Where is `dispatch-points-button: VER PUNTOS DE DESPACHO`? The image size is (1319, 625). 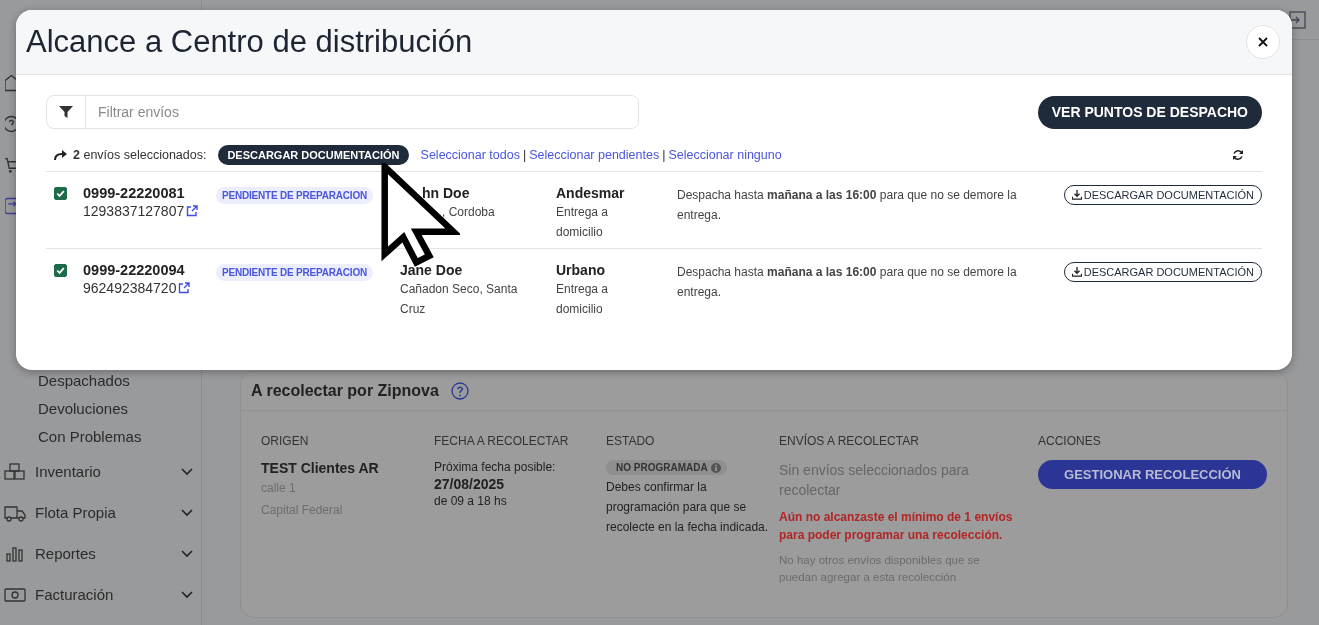 dispatch-points-button: VER PUNTOS DE DESPACHO is located at coordinates (1149, 112).